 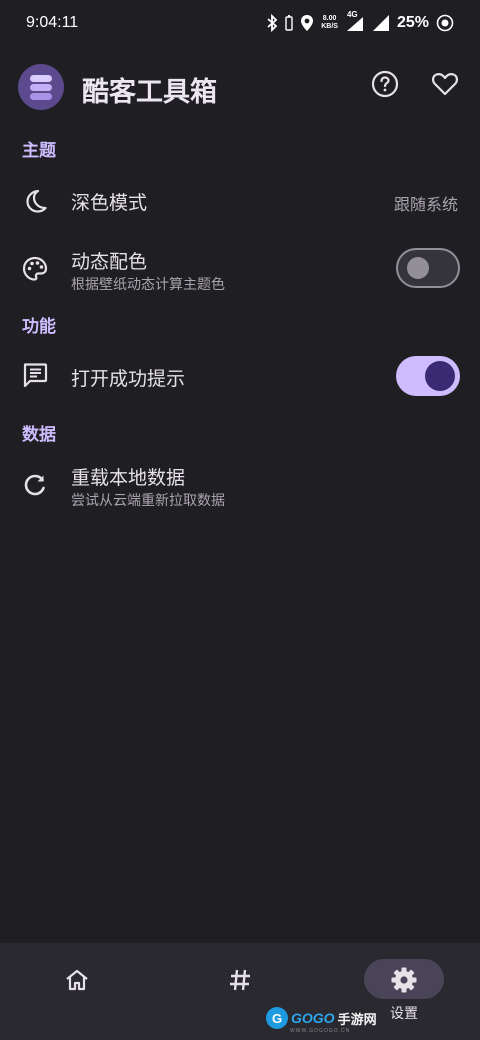 What do you see at coordinates (320, 1031) in the screenshot?
I see `watermark-url: WWW.GOGOGO.CN` at bounding box center [320, 1031].